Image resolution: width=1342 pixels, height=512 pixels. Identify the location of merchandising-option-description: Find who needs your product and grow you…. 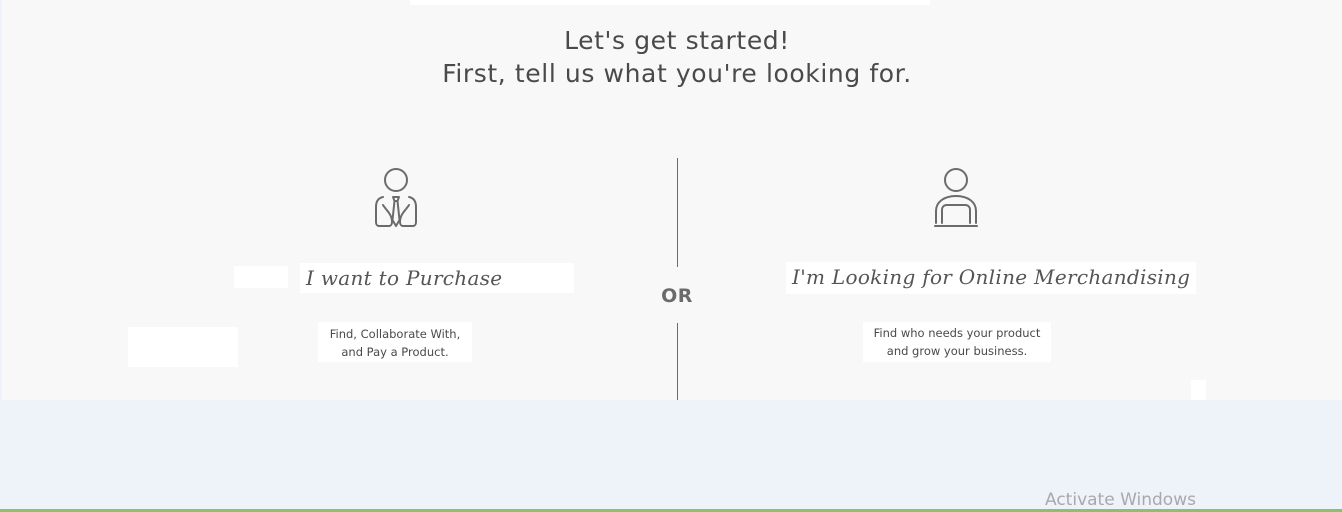
(957, 342).